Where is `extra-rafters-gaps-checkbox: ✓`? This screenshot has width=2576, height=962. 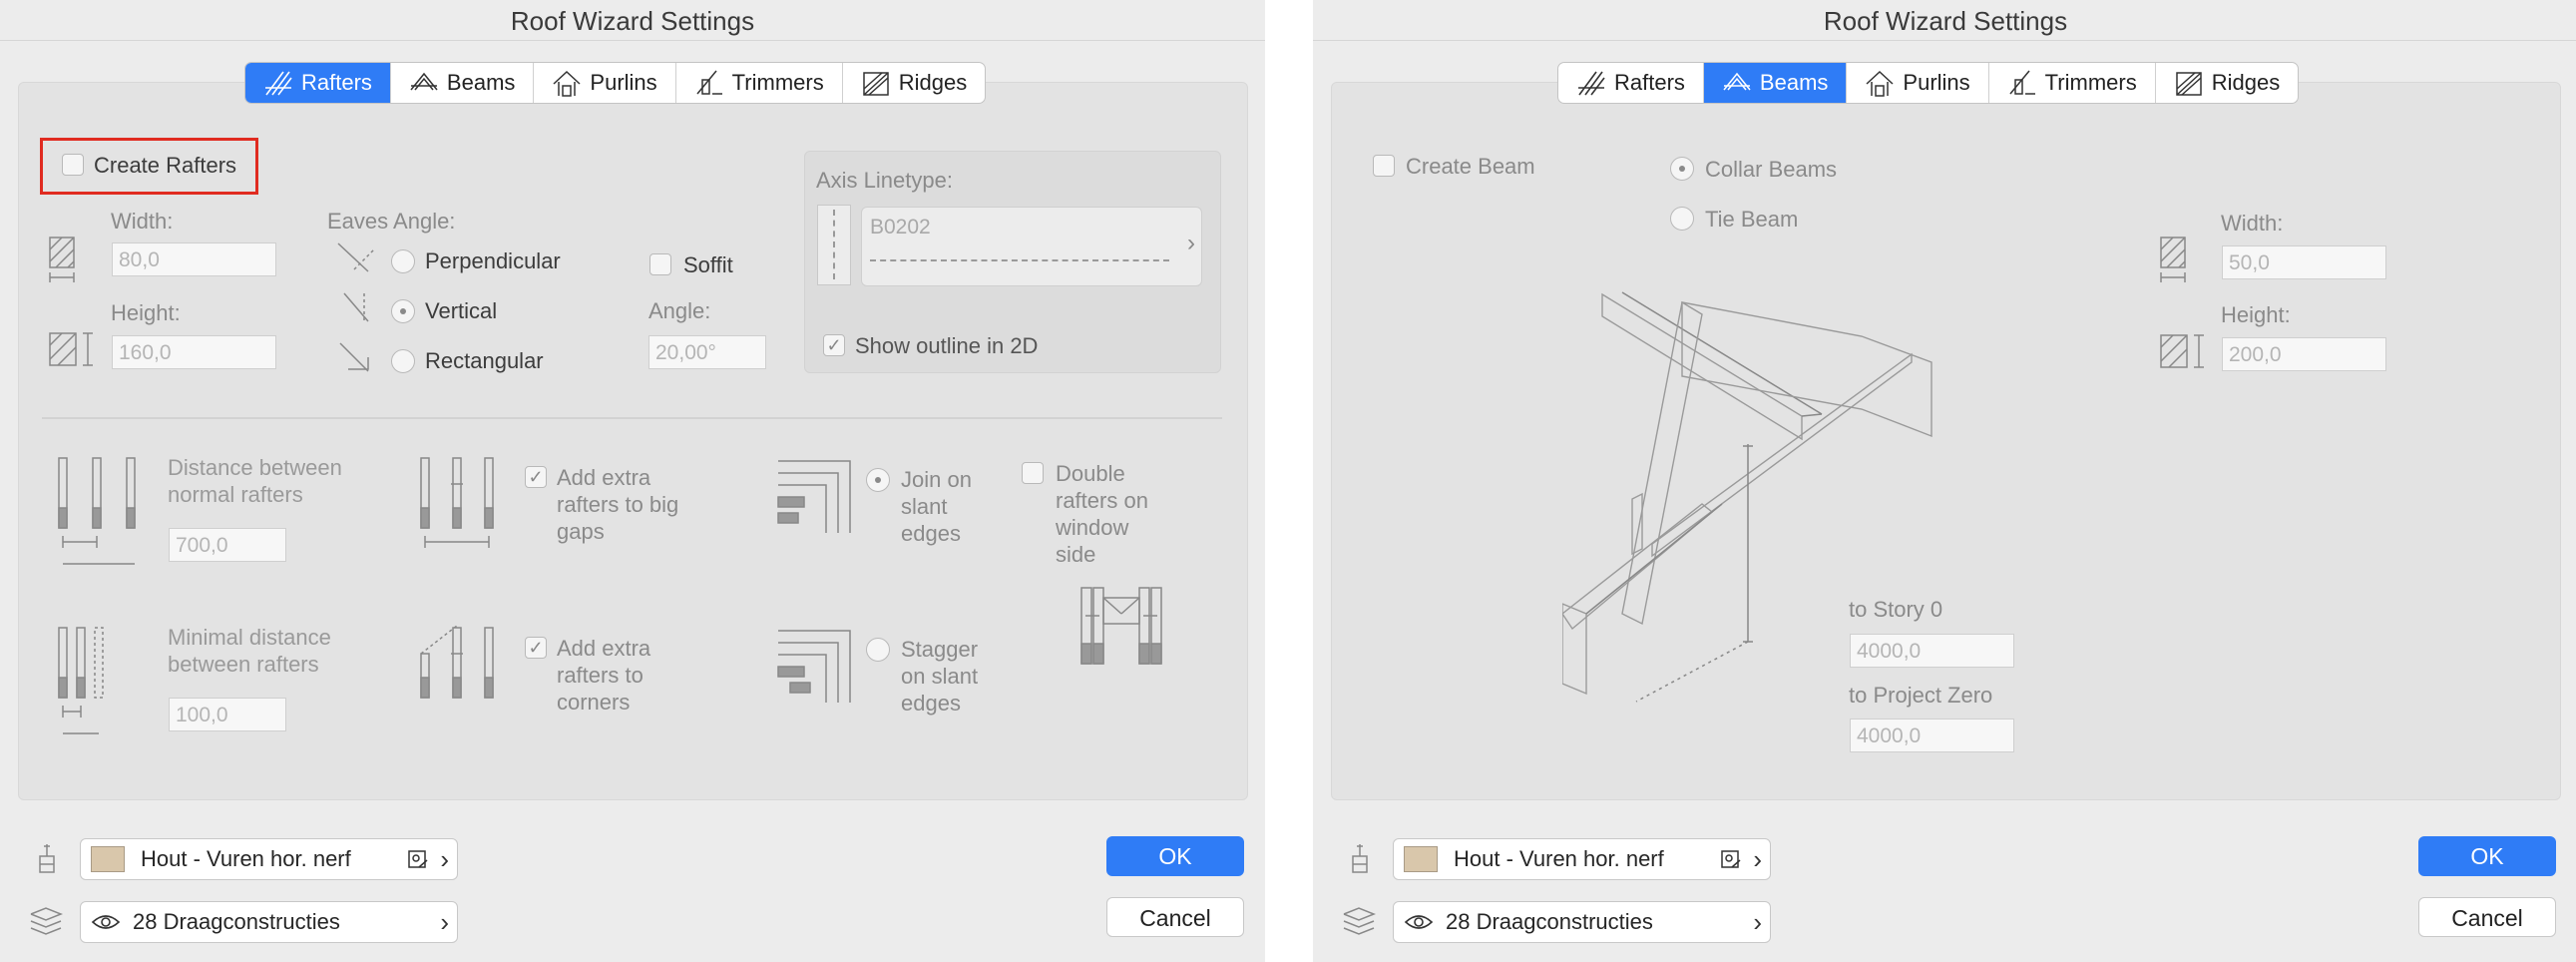
extra-rafters-gaps-checkbox: ✓ is located at coordinates (536, 477).